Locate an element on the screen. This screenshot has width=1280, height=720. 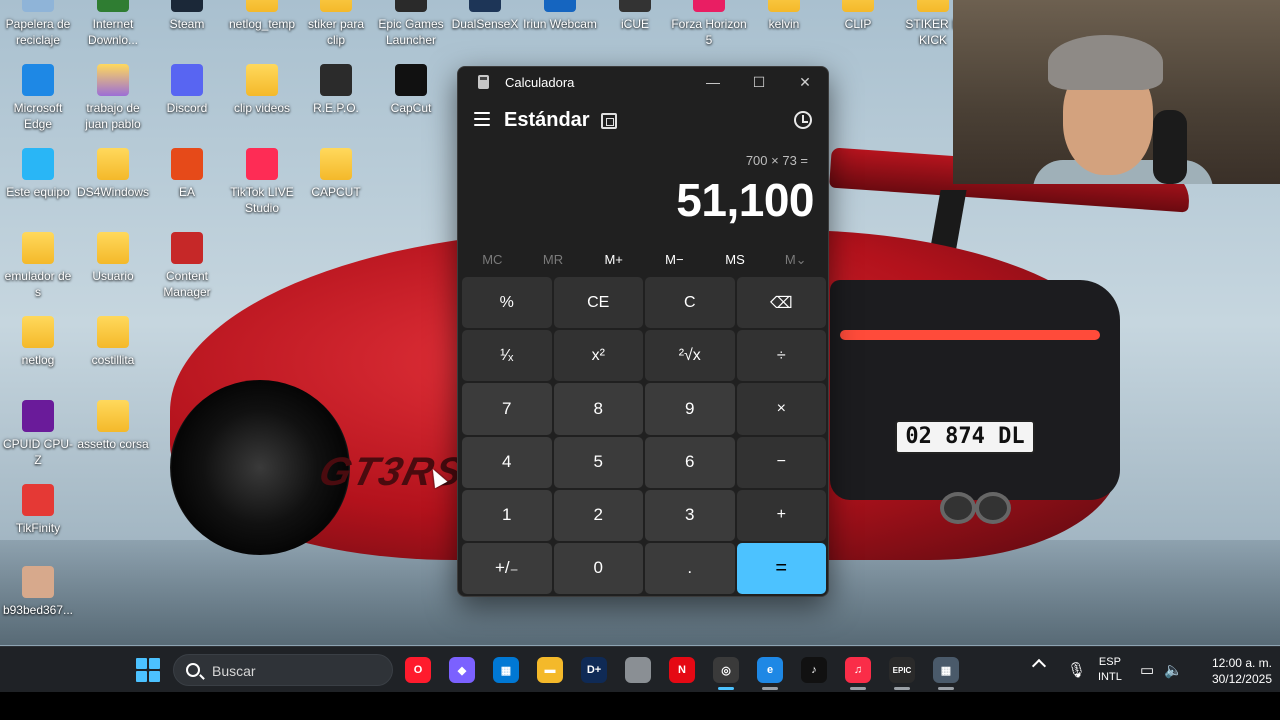
calculator-icon: ▦ is located at coordinates (946, 670).